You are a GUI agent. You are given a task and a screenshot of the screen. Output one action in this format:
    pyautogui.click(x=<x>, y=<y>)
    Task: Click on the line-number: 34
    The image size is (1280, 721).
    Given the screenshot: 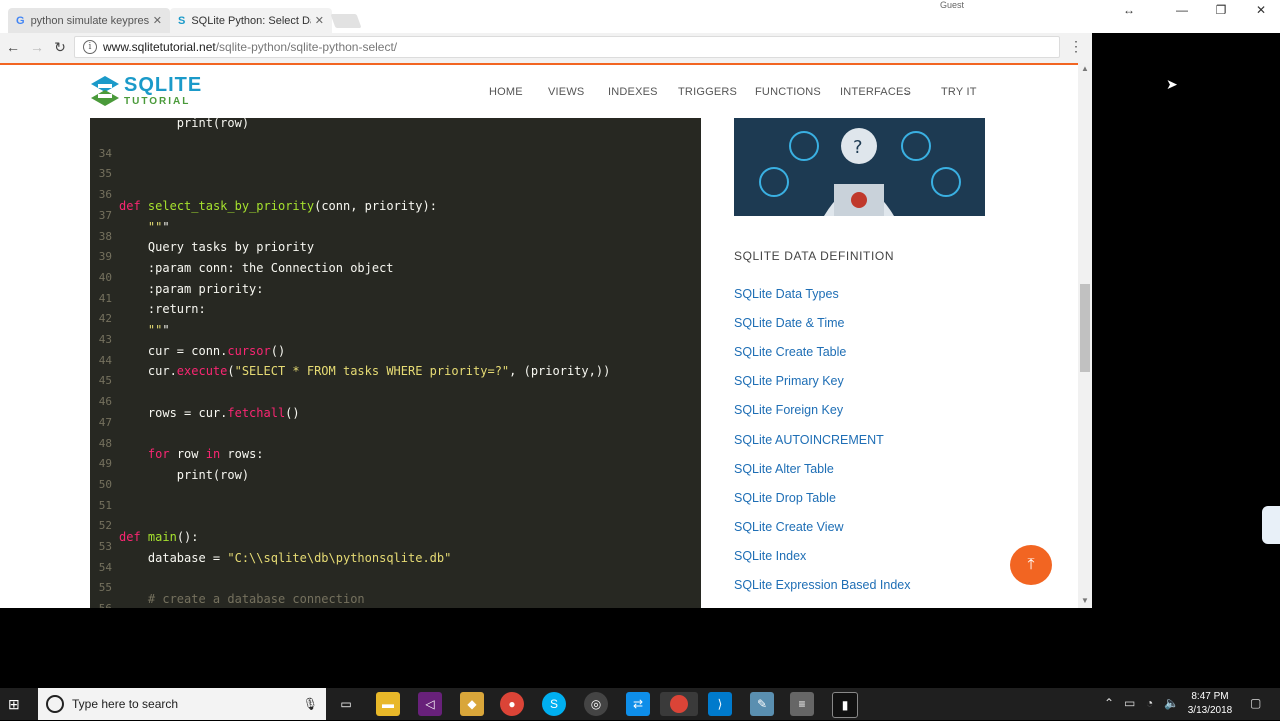 What is the action you would take?
    pyautogui.click(x=105, y=153)
    